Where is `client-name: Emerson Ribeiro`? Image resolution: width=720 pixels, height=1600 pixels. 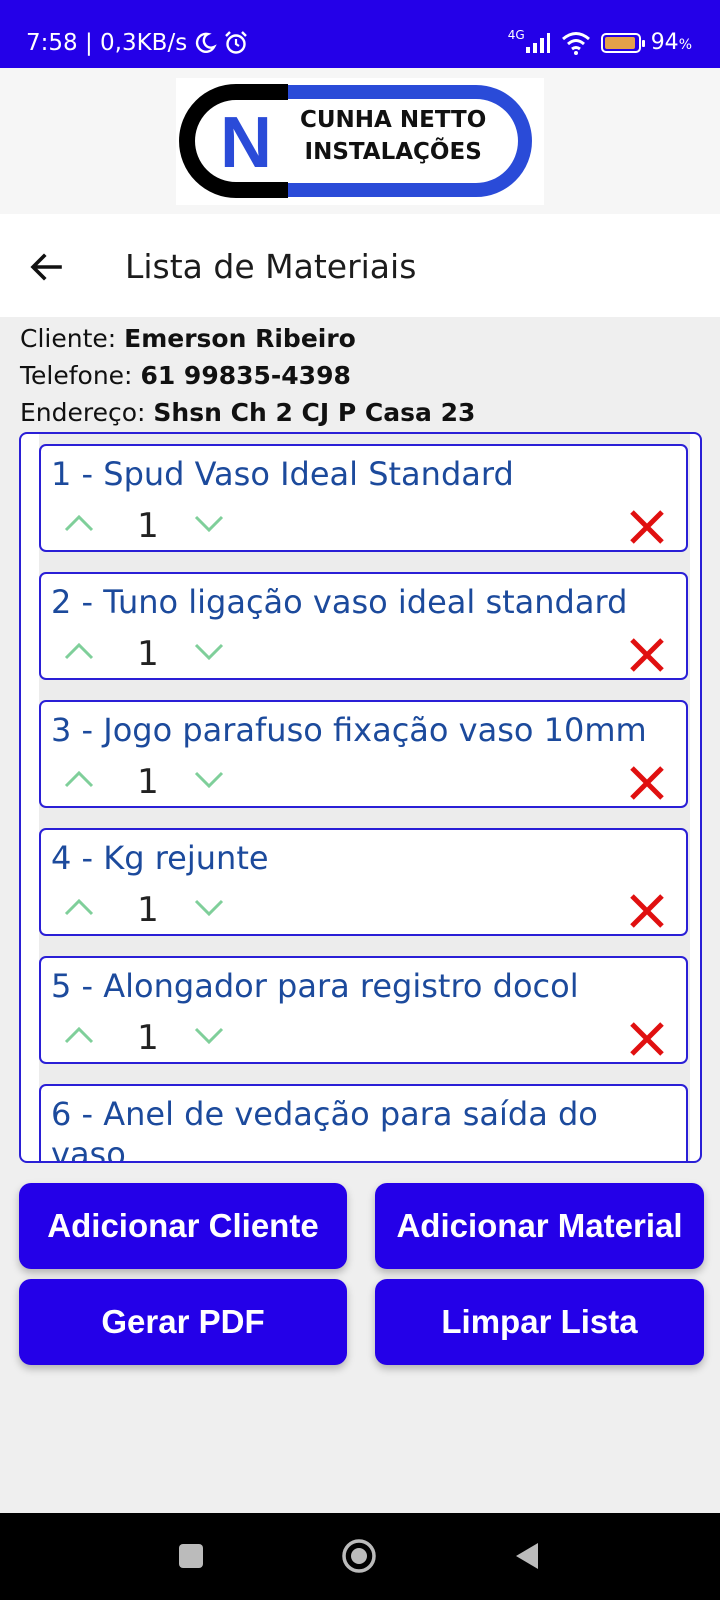 client-name: Emerson Ribeiro is located at coordinates (240, 338).